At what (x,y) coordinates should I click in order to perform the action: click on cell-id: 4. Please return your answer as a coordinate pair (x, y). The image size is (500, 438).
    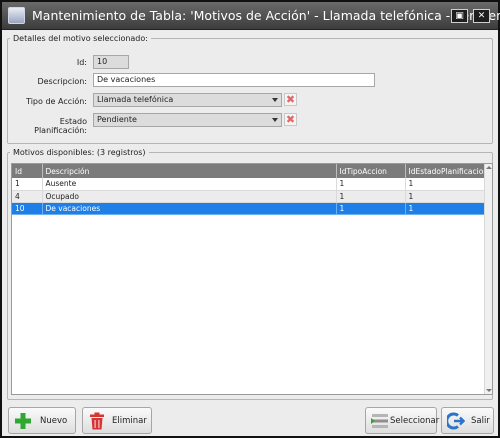
    Looking at the image, I should click on (27, 196).